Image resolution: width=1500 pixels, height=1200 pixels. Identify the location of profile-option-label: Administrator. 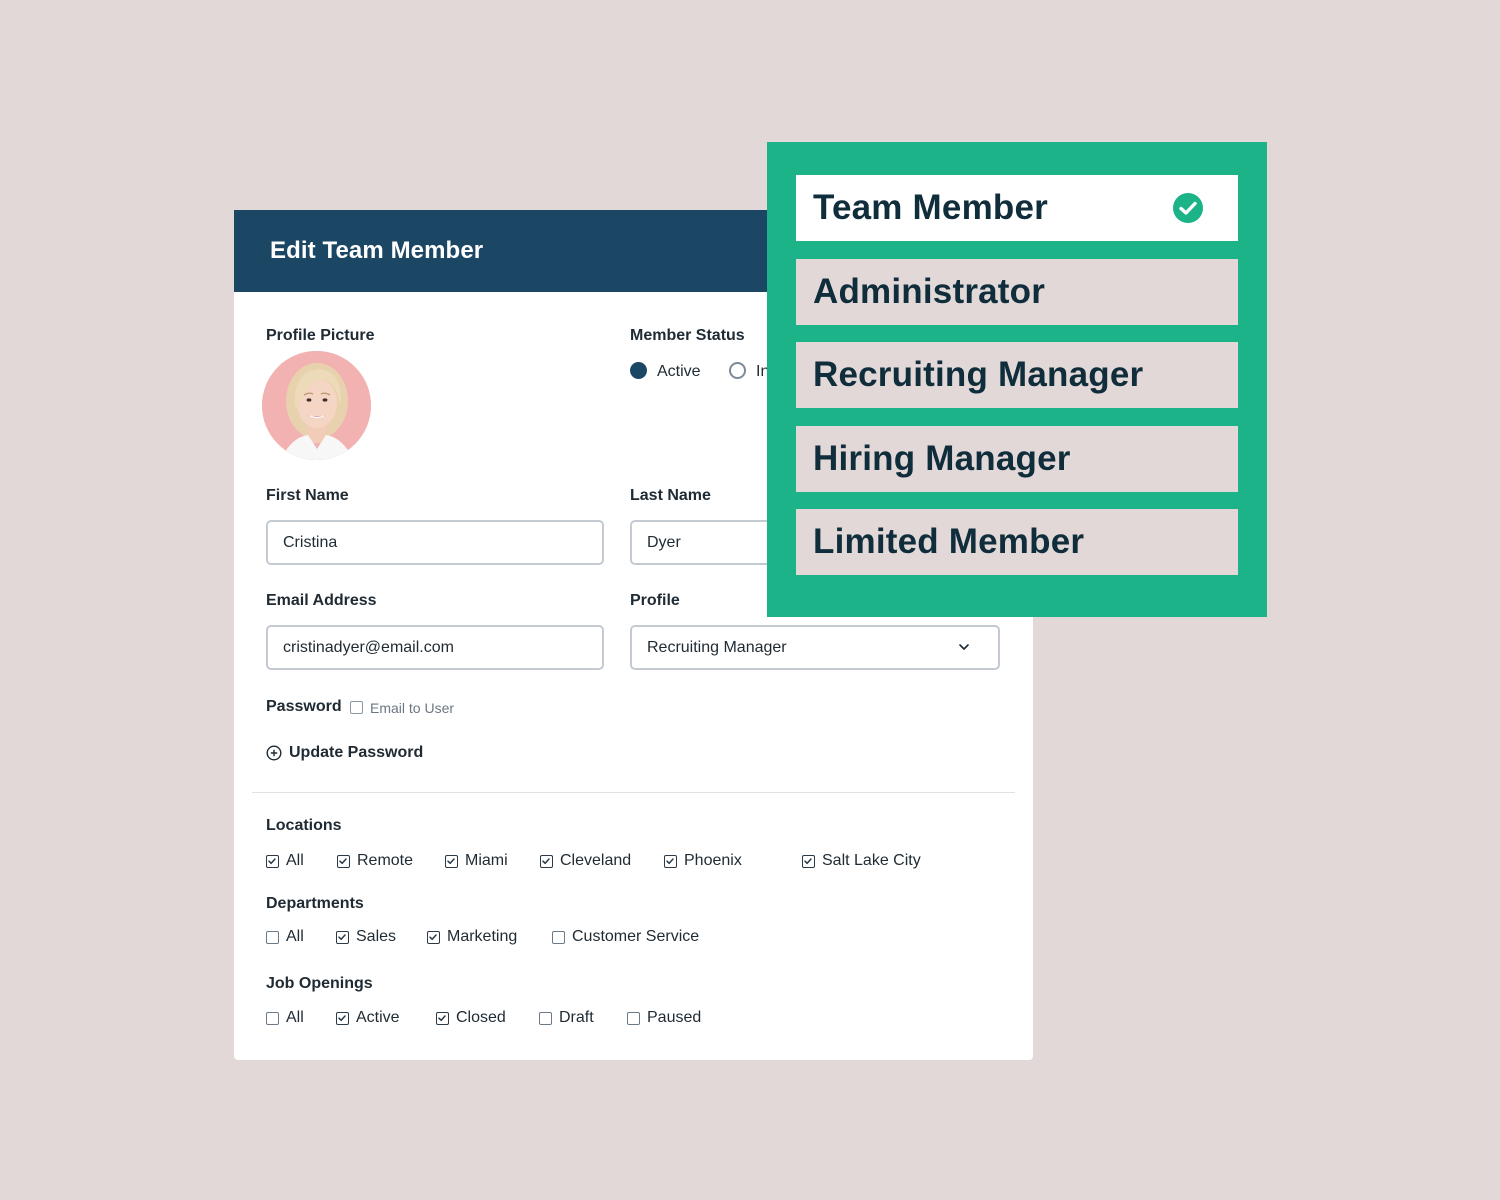
(929, 291).